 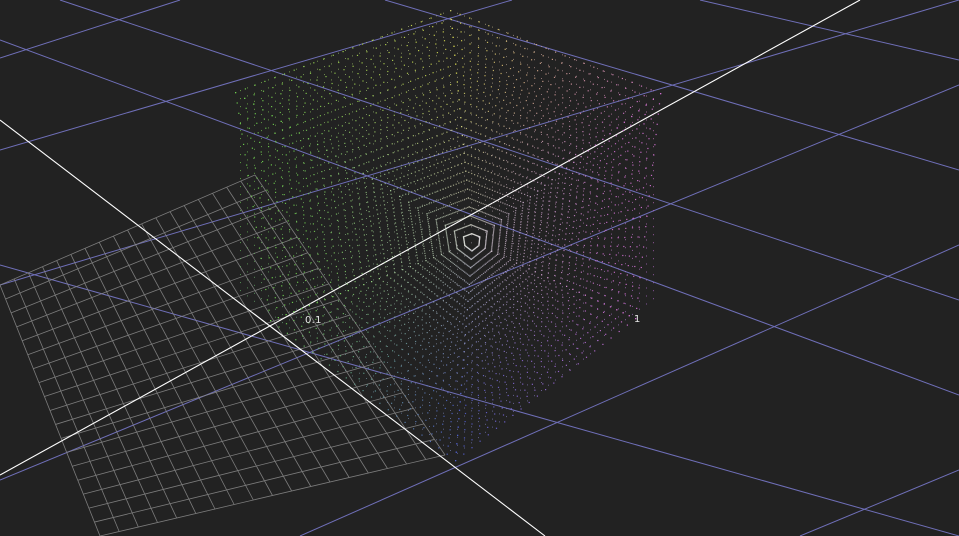 What do you see at coordinates (313, 320) in the screenshot?
I see `axis-tick-label-0-1: 0.1` at bounding box center [313, 320].